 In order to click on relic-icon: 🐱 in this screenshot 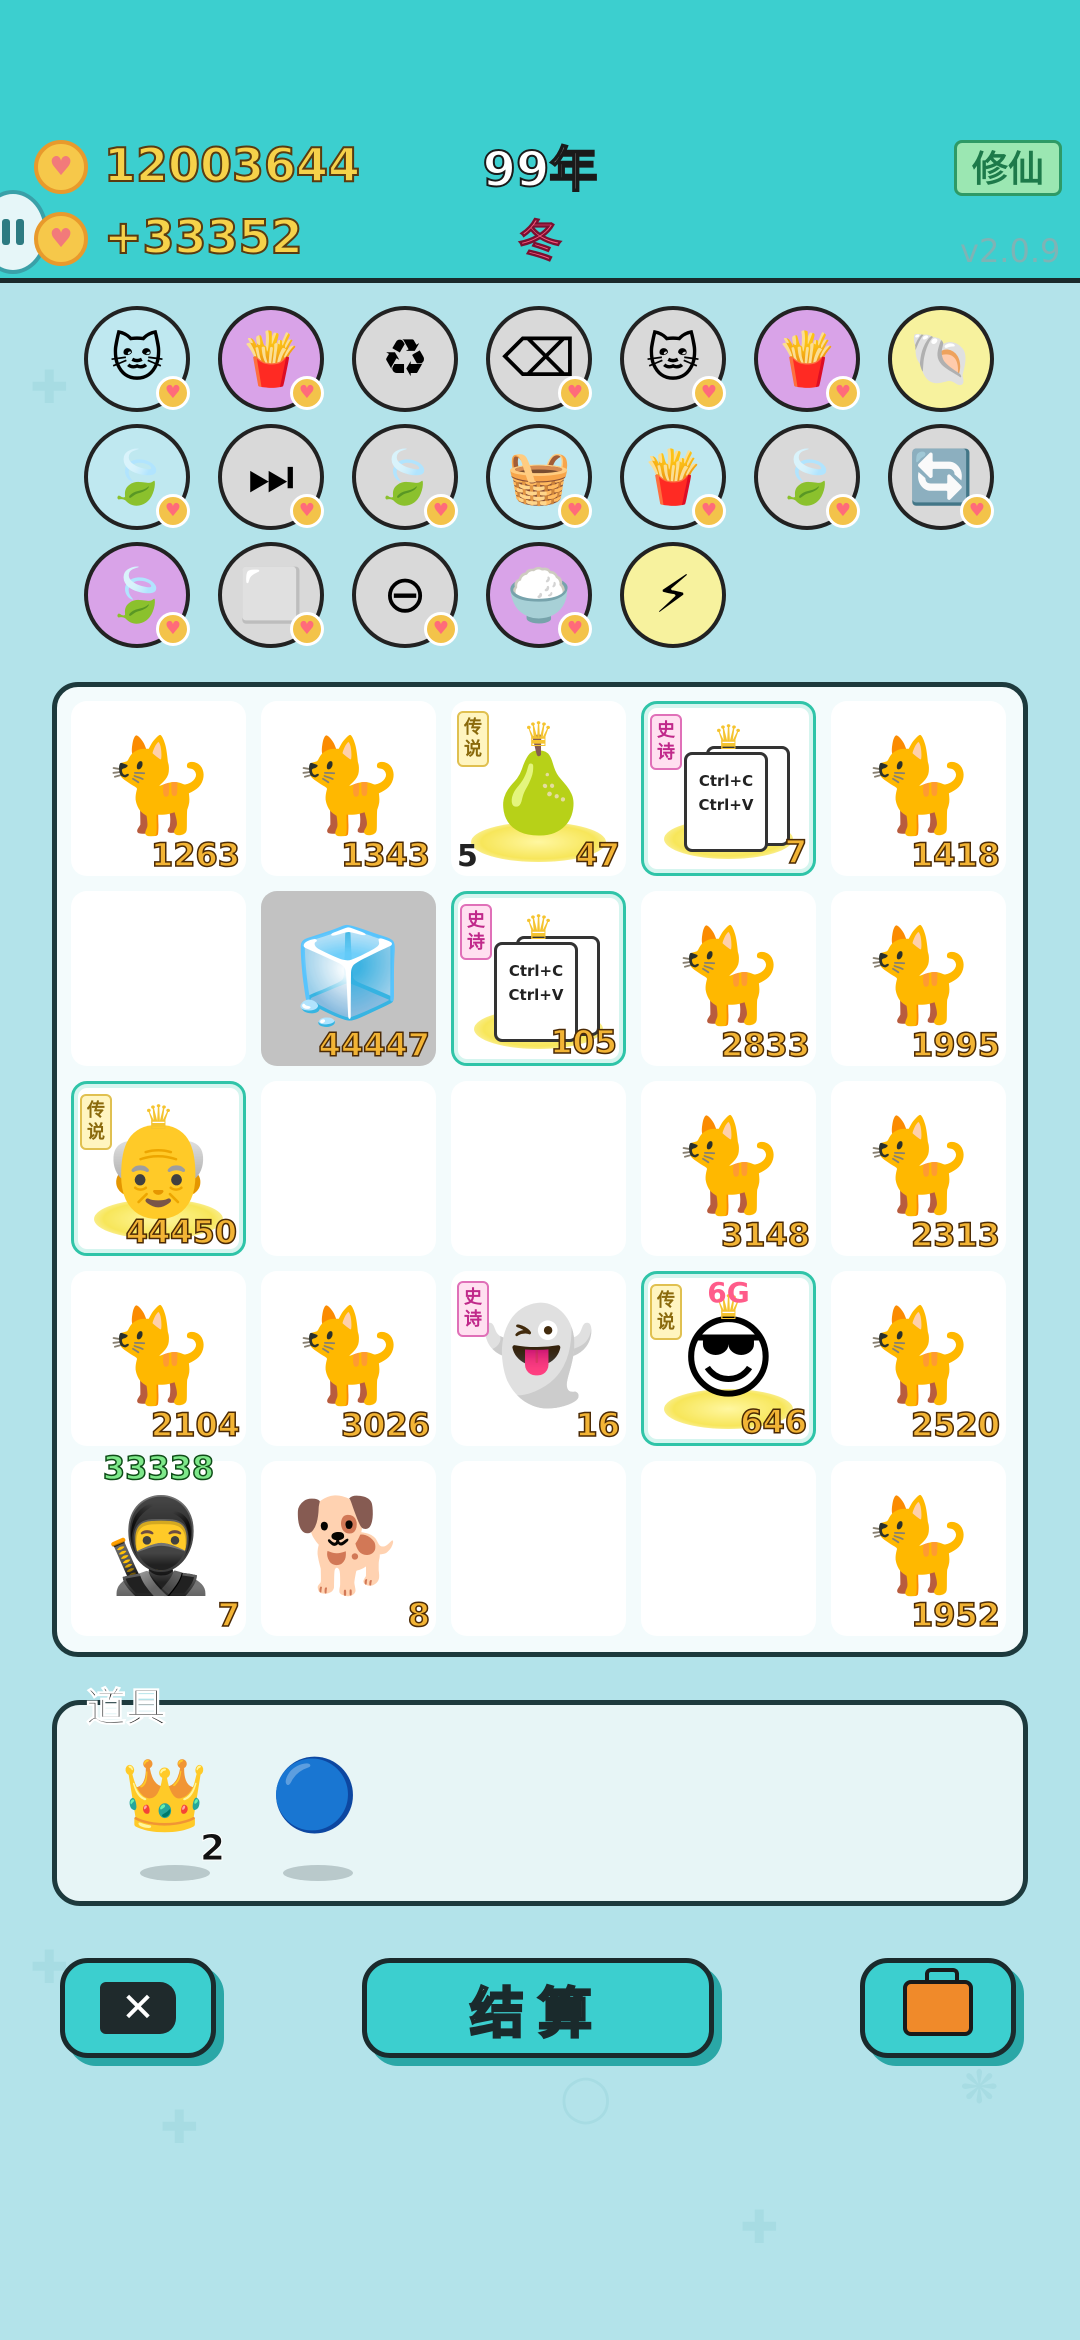, I will do `click(137, 359)`.